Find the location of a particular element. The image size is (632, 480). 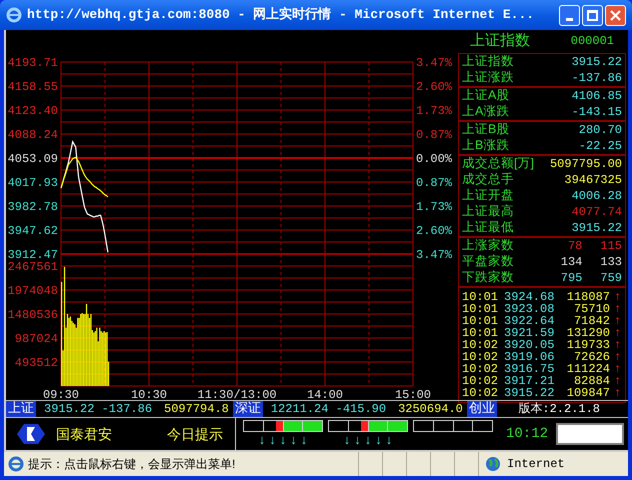

close-button is located at coordinates (615, 15).